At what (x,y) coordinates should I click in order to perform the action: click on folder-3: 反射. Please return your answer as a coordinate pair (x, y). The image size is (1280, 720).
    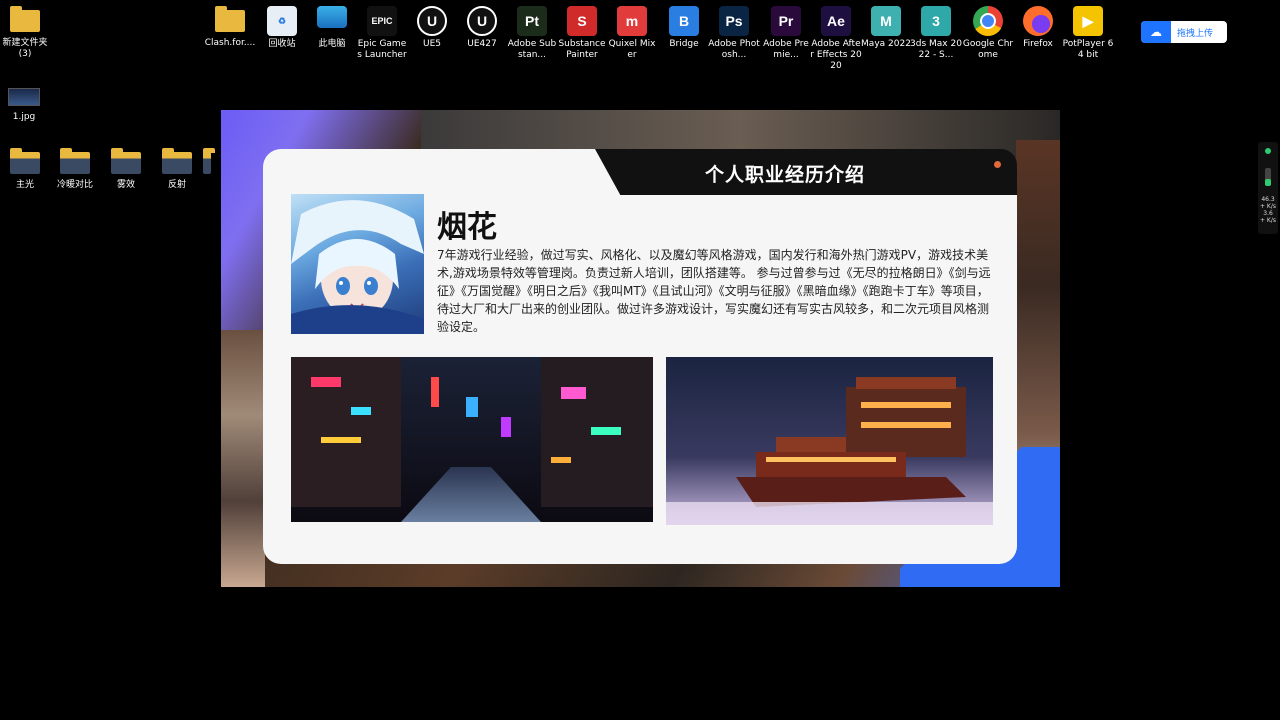
    Looking at the image, I should click on (177, 169).